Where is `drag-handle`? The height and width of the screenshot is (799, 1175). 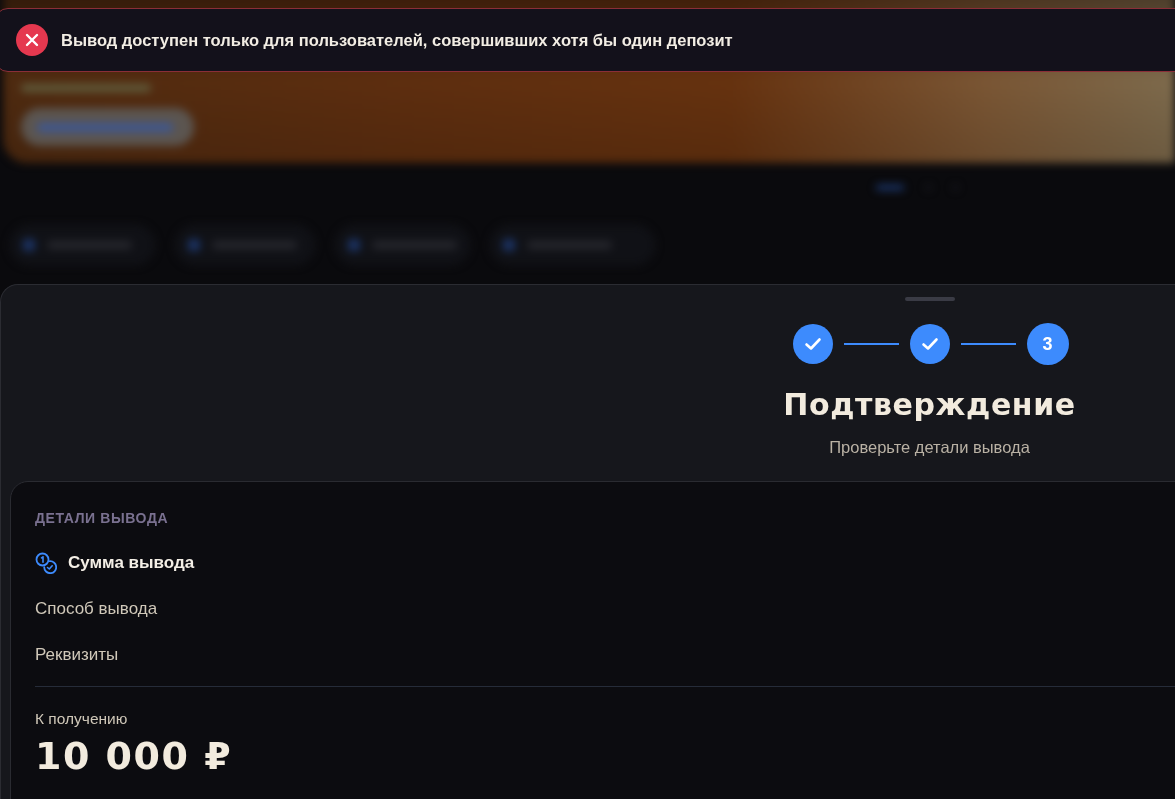 drag-handle is located at coordinates (929, 299).